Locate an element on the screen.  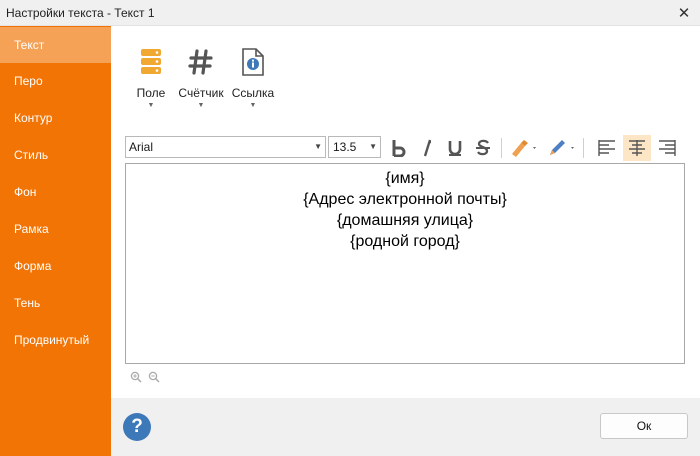
pen-color-button is located at coordinates (562, 148).